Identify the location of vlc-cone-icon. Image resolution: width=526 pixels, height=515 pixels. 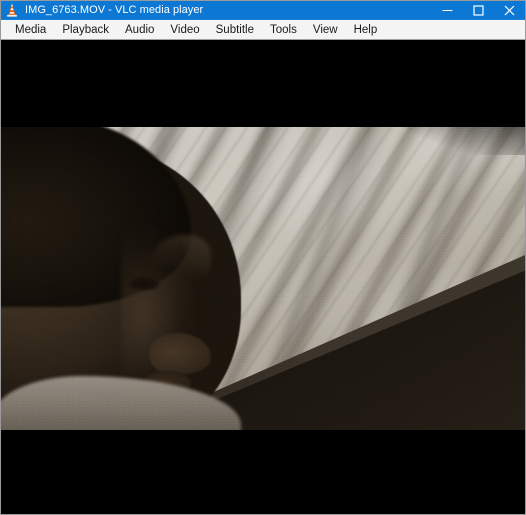
(12, 10).